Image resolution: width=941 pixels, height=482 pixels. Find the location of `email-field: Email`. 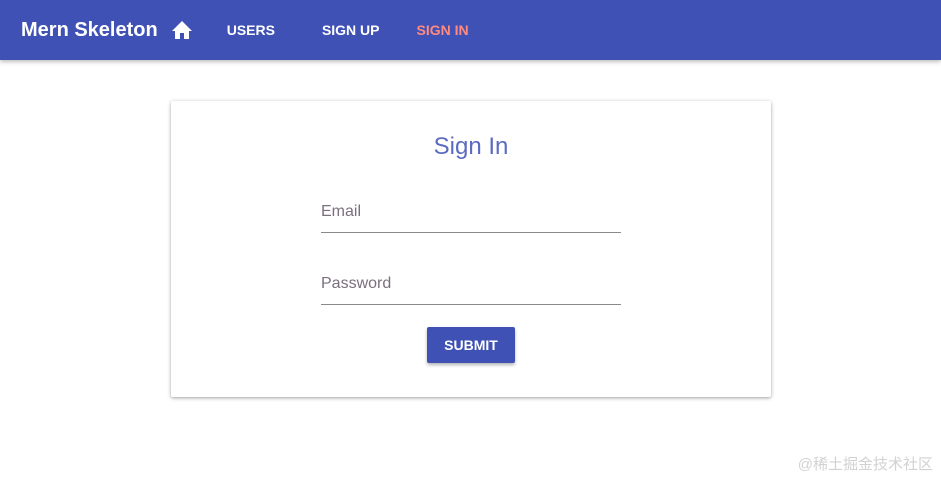

email-field: Email is located at coordinates (471, 216).